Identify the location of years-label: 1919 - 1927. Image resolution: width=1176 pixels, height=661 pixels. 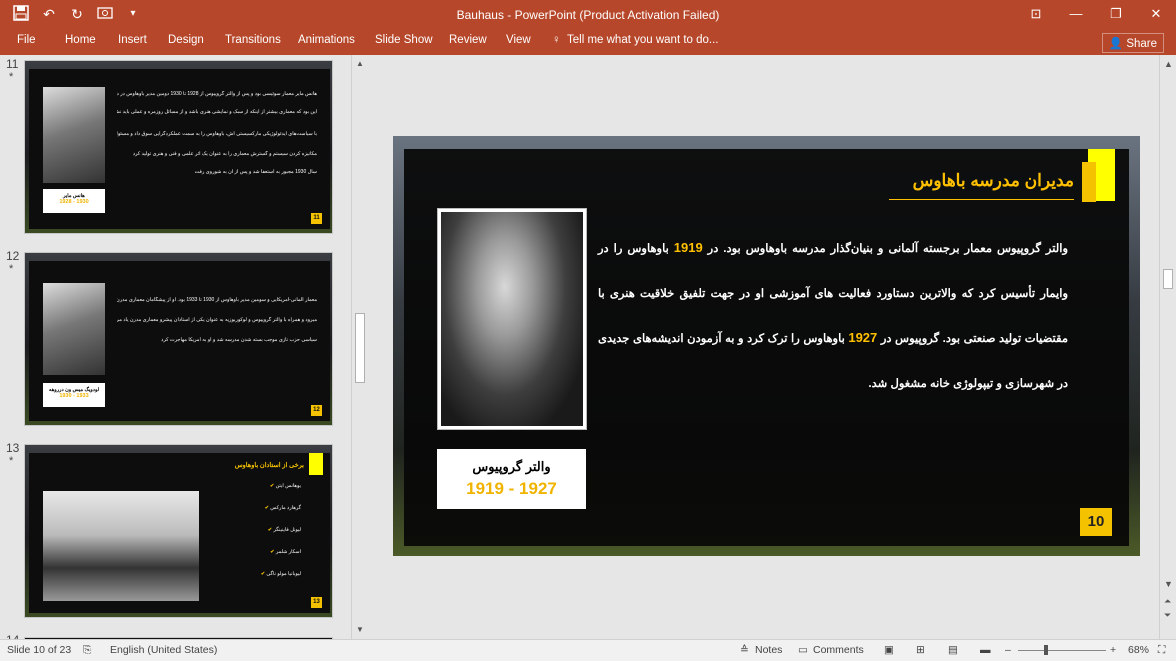
(511, 488).